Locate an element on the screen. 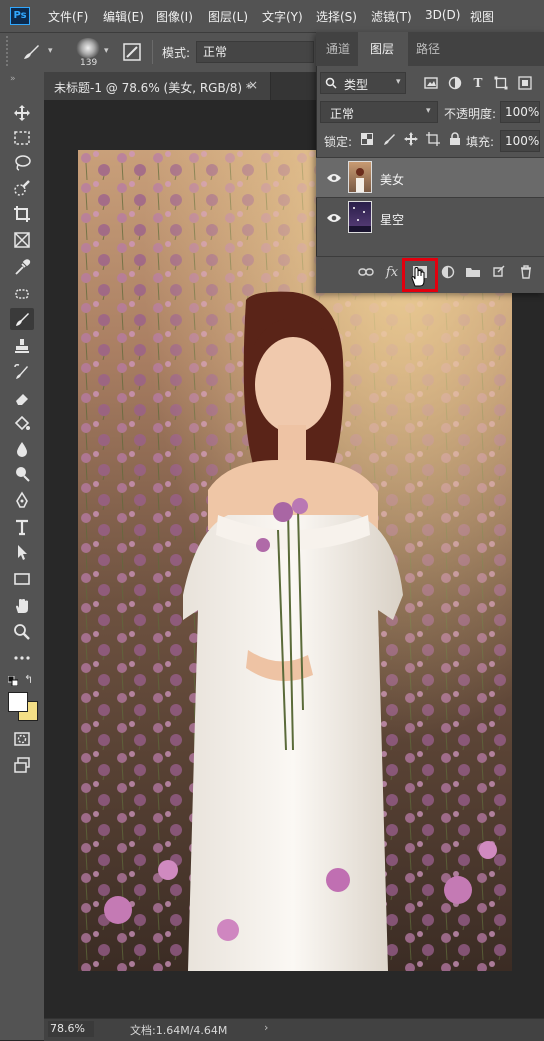 The height and width of the screenshot is (1041, 544). status-menu-arrow-icon: › is located at coordinates (266, 1027).